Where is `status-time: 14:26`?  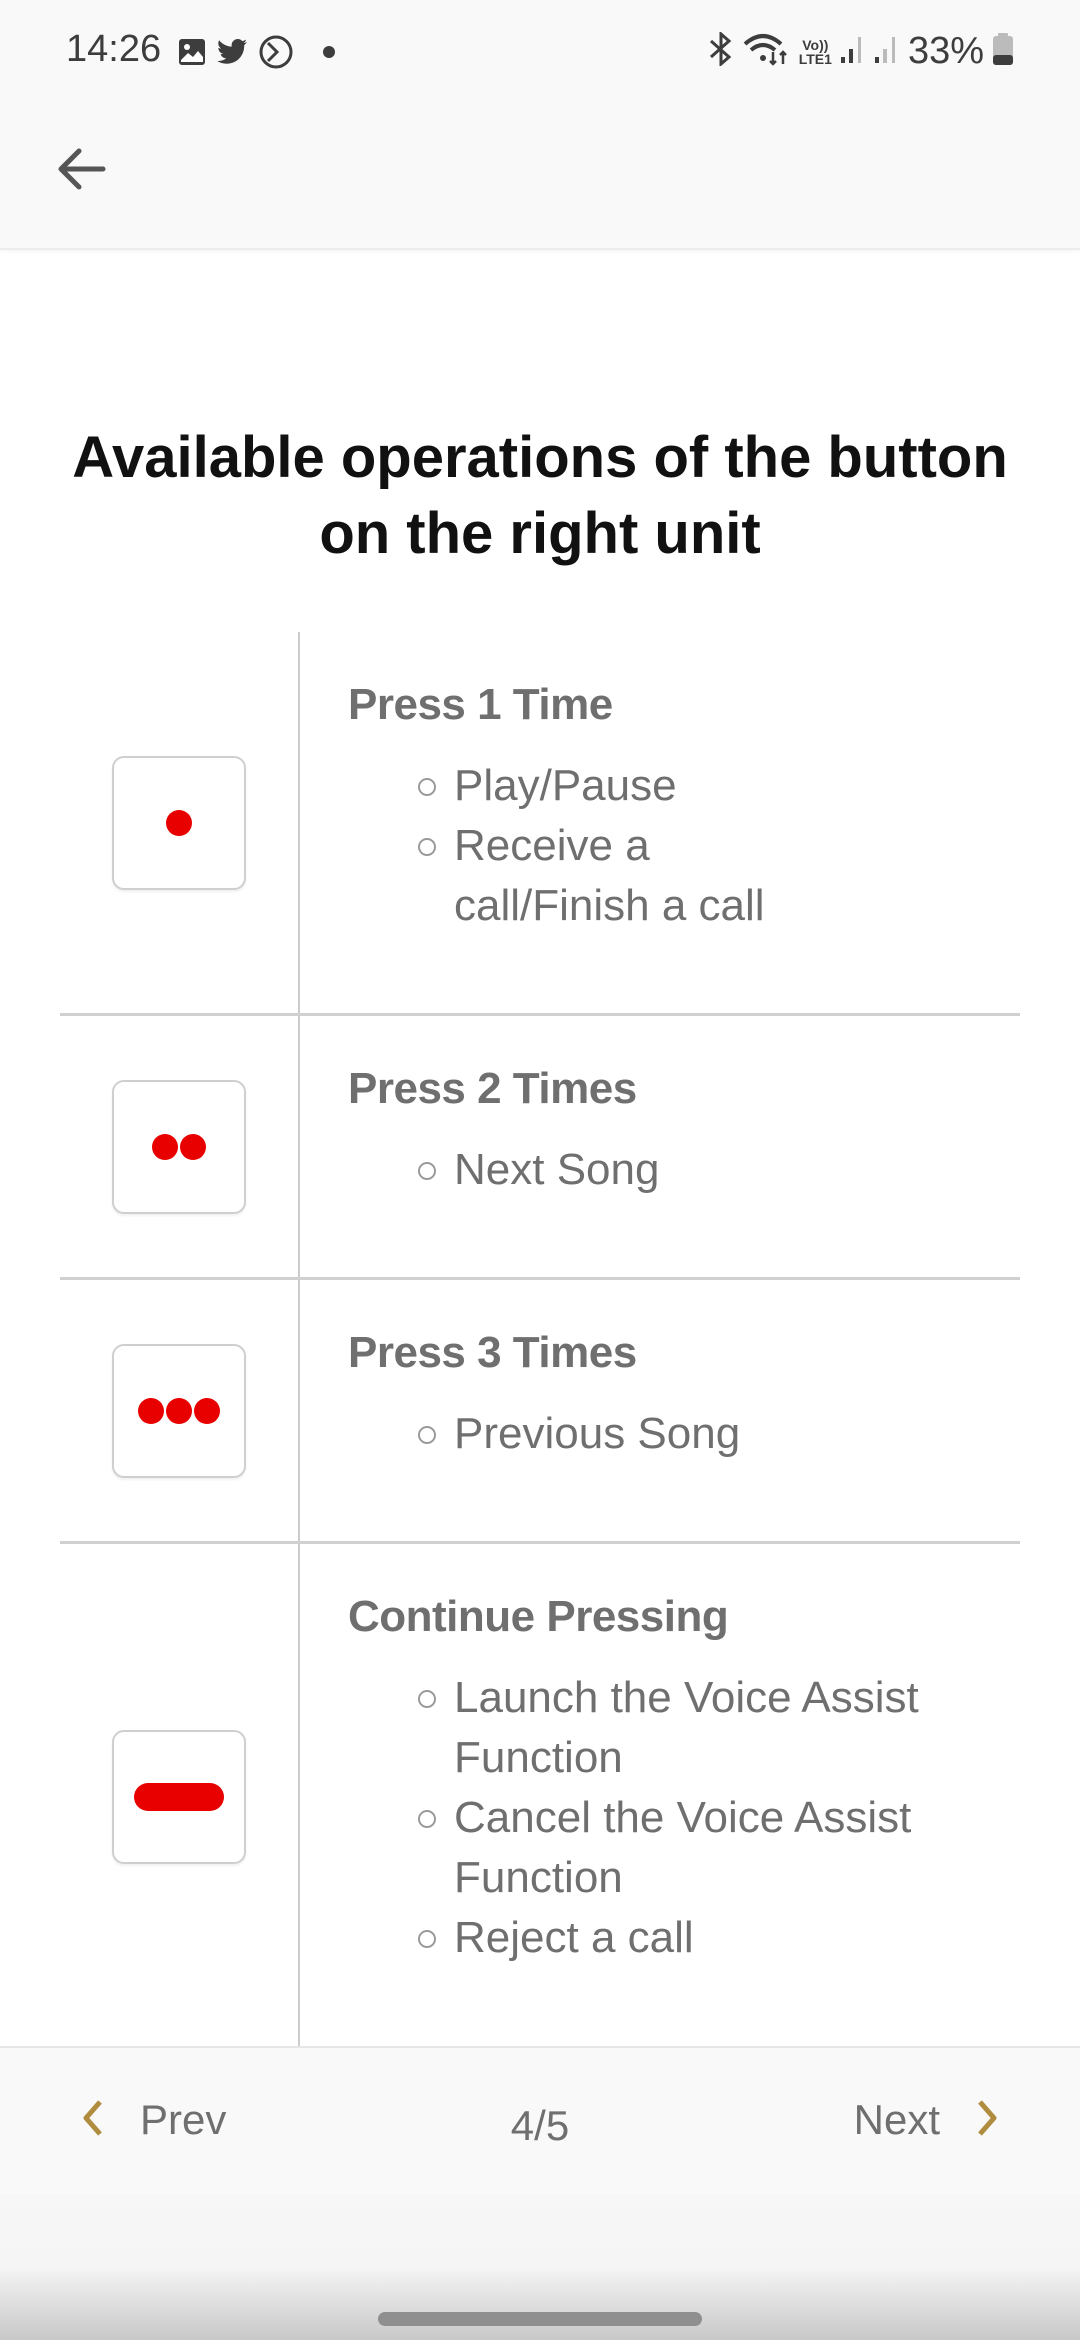 status-time: 14:26 is located at coordinates (114, 49).